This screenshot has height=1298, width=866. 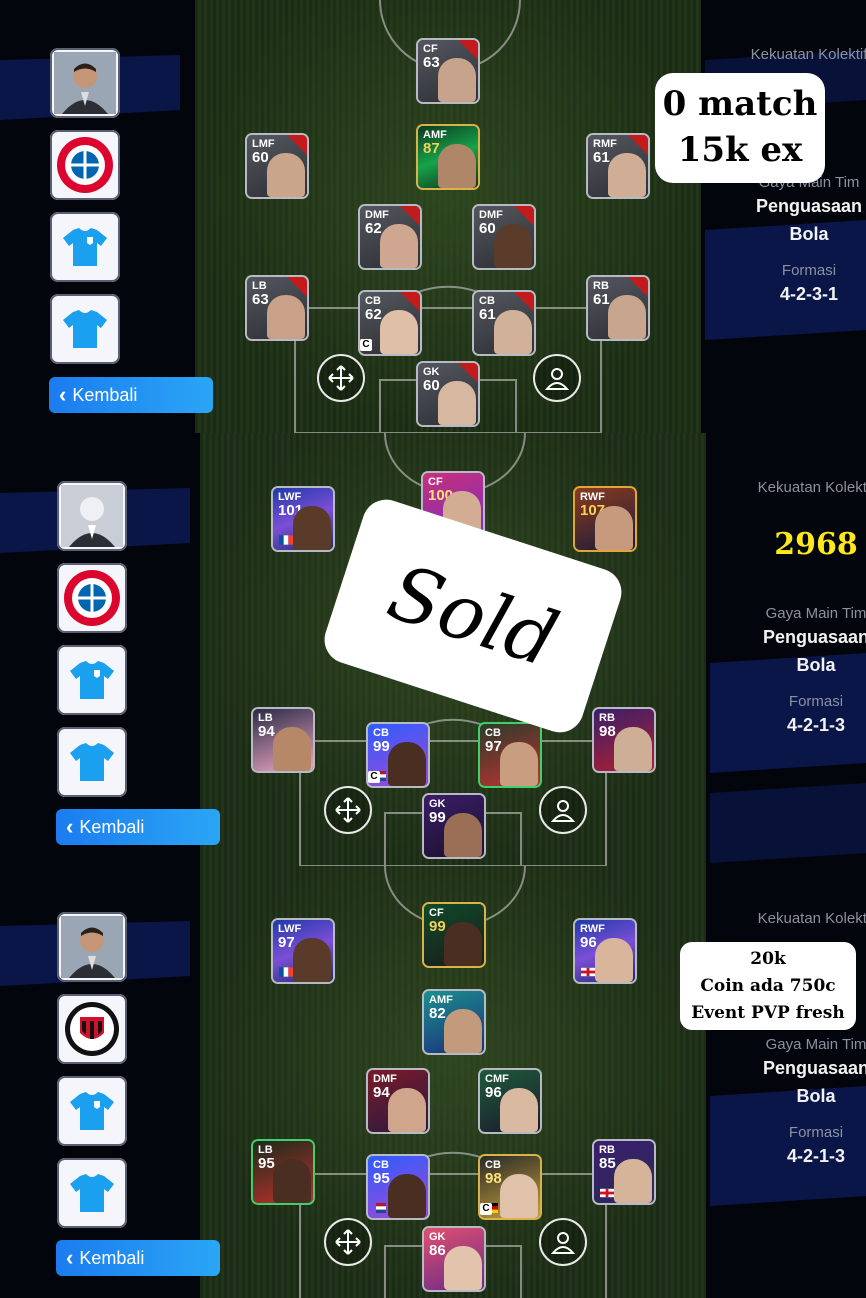 I want to click on player-card: AMF 82, so click(x=454, y=1022).